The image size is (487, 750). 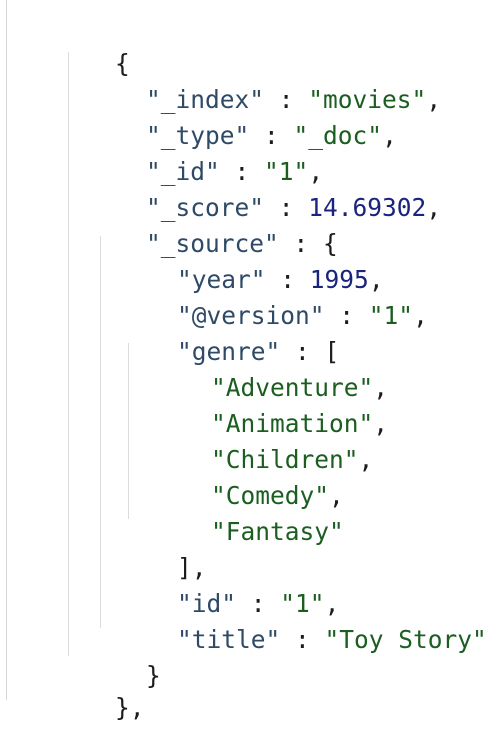 What do you see at coordinates (405, 639) in the screenshot?
I see `json-string-value: "Toy Story"` at bounding box center [405, 639].